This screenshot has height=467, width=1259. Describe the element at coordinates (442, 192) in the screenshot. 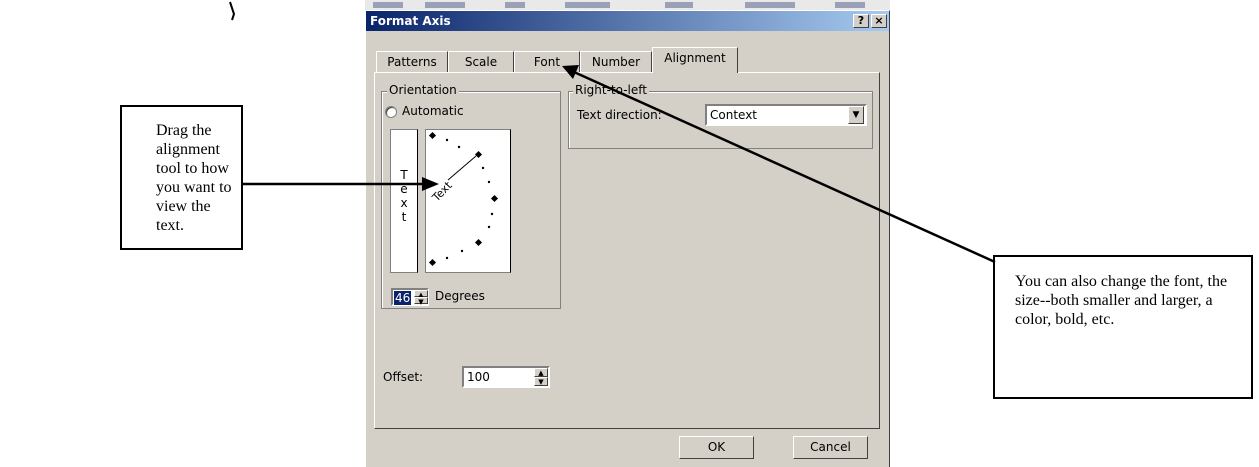

I see `dial-text: Text` at that location.